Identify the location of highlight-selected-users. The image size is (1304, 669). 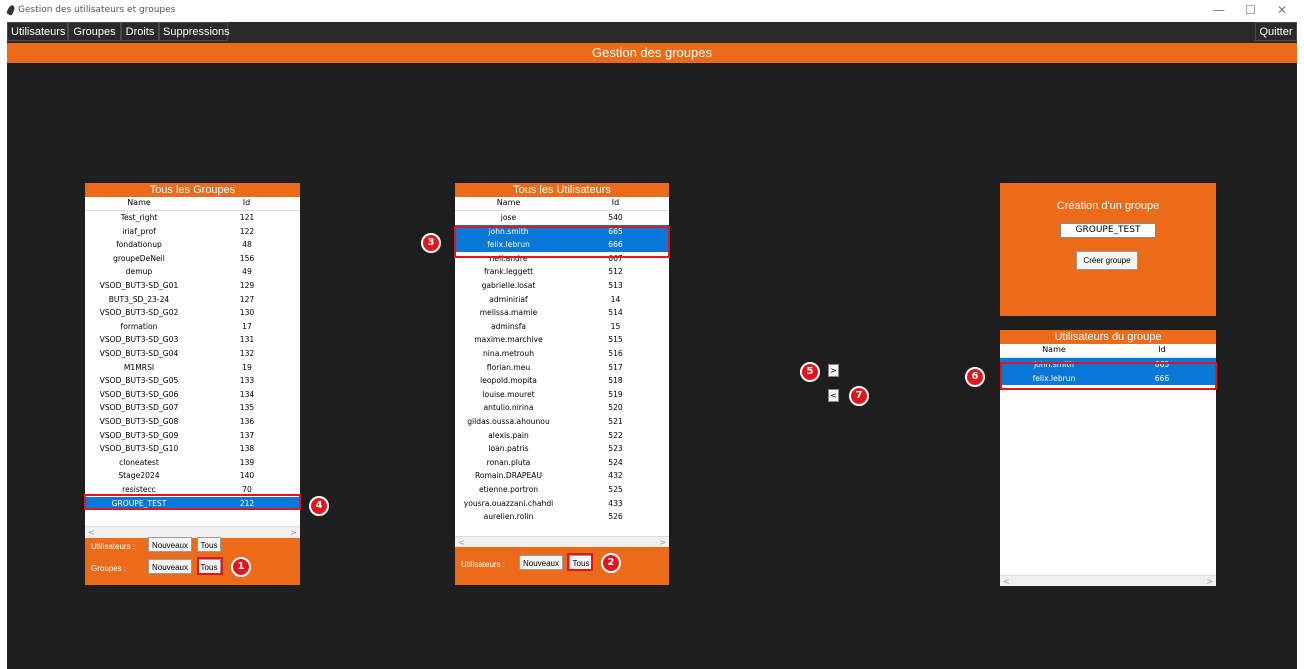
(562, 242).